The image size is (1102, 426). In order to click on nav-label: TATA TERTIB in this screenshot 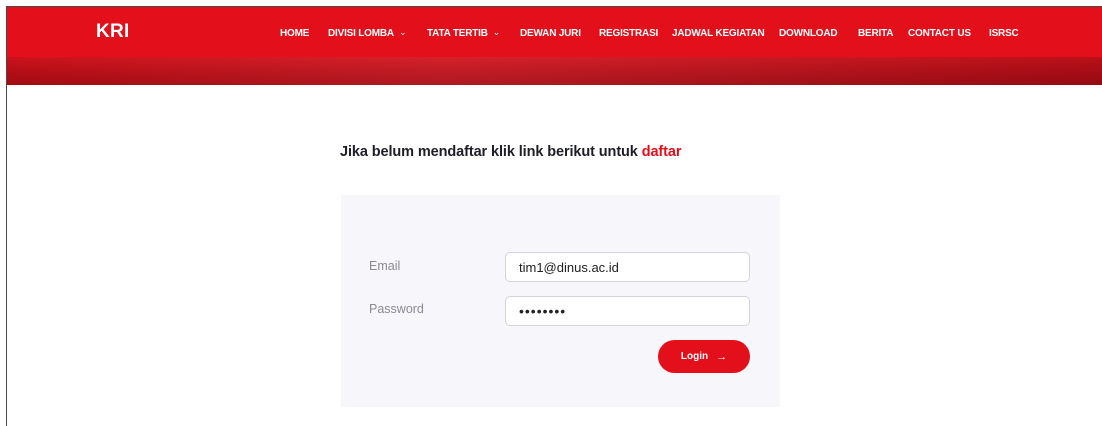, I will do `click(457, 33)`.